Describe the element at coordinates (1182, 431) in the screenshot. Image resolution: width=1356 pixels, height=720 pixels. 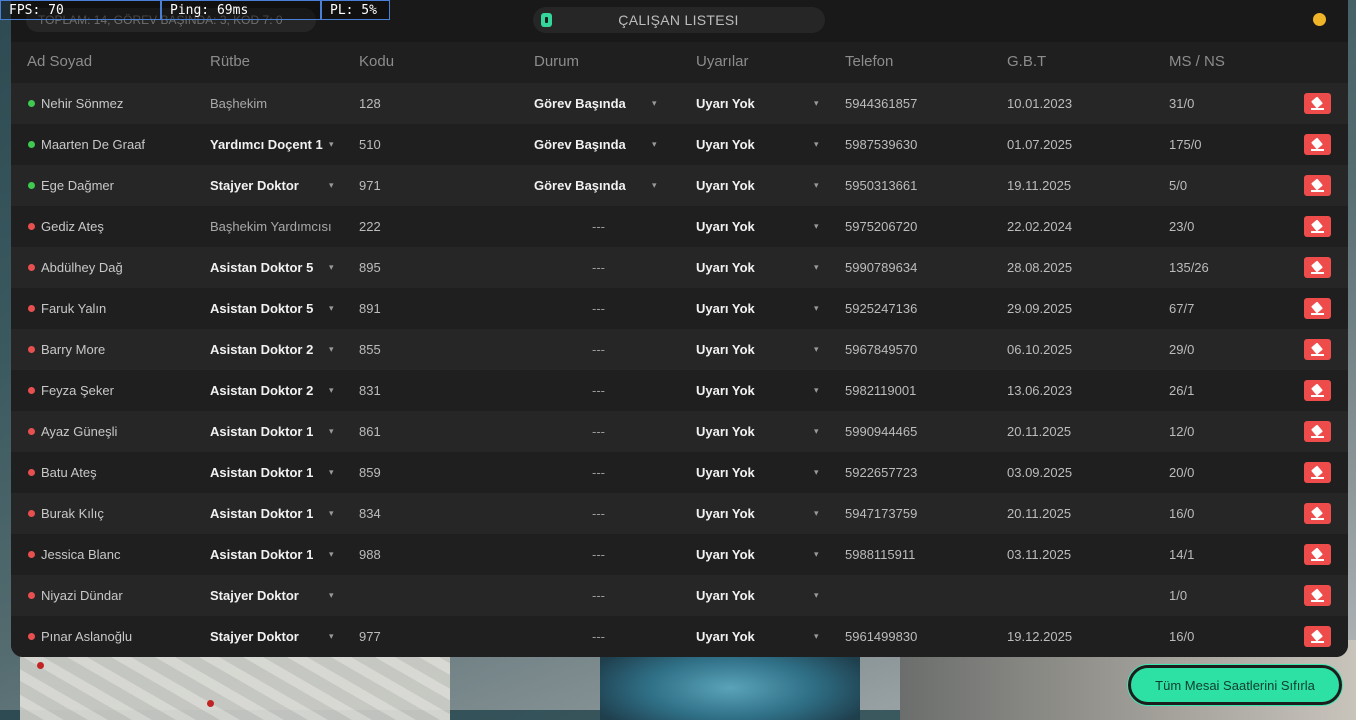
I see `ms-ns-hours: 12/0` at that location.